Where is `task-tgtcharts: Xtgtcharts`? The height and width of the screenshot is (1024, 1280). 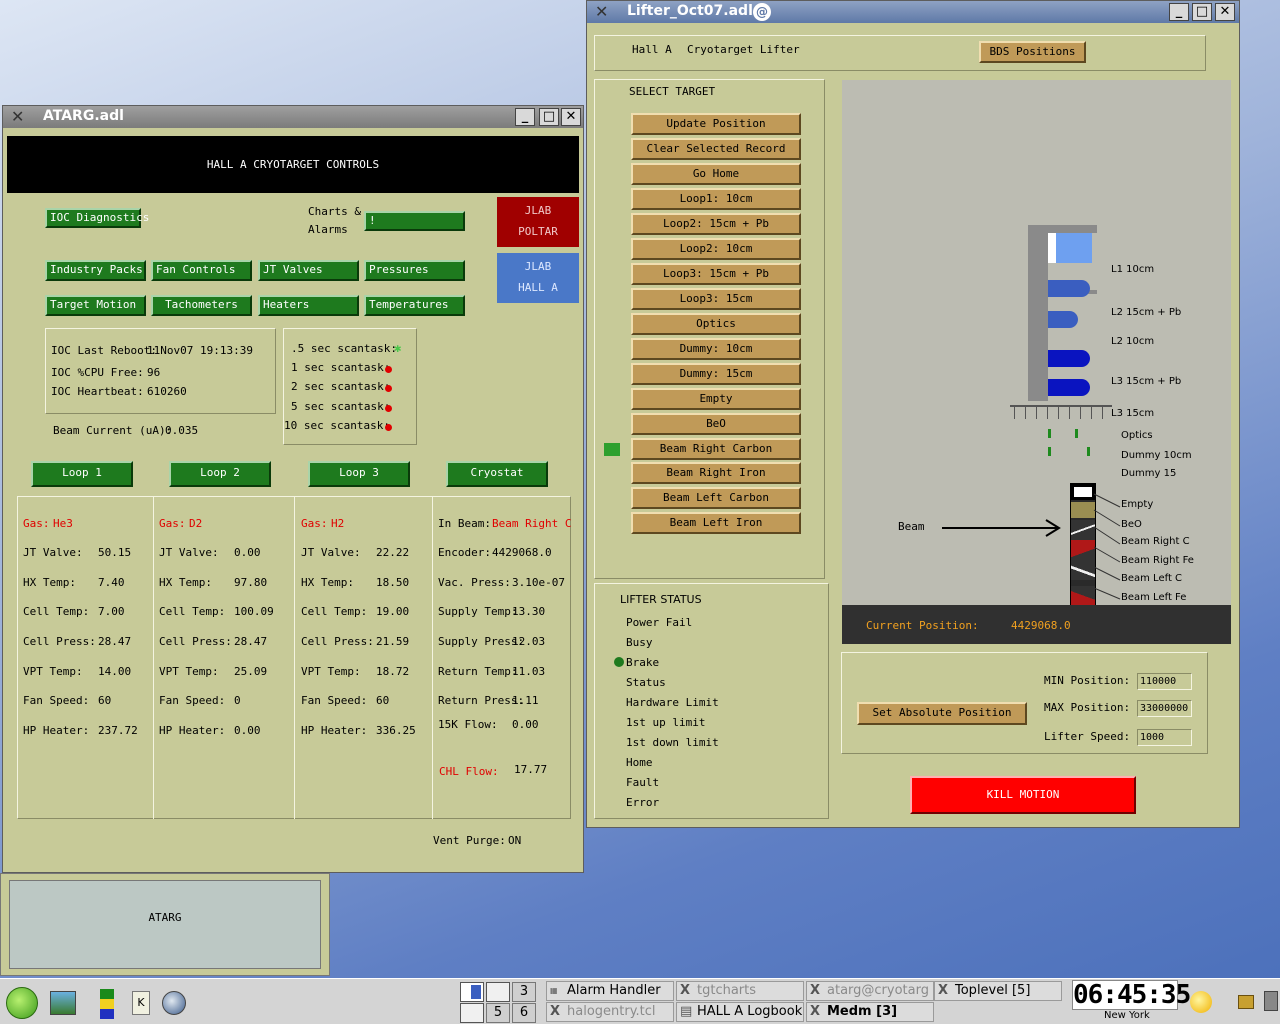
task-tgtcharts: Xtgtcharts is located at coordinates (740, 991).